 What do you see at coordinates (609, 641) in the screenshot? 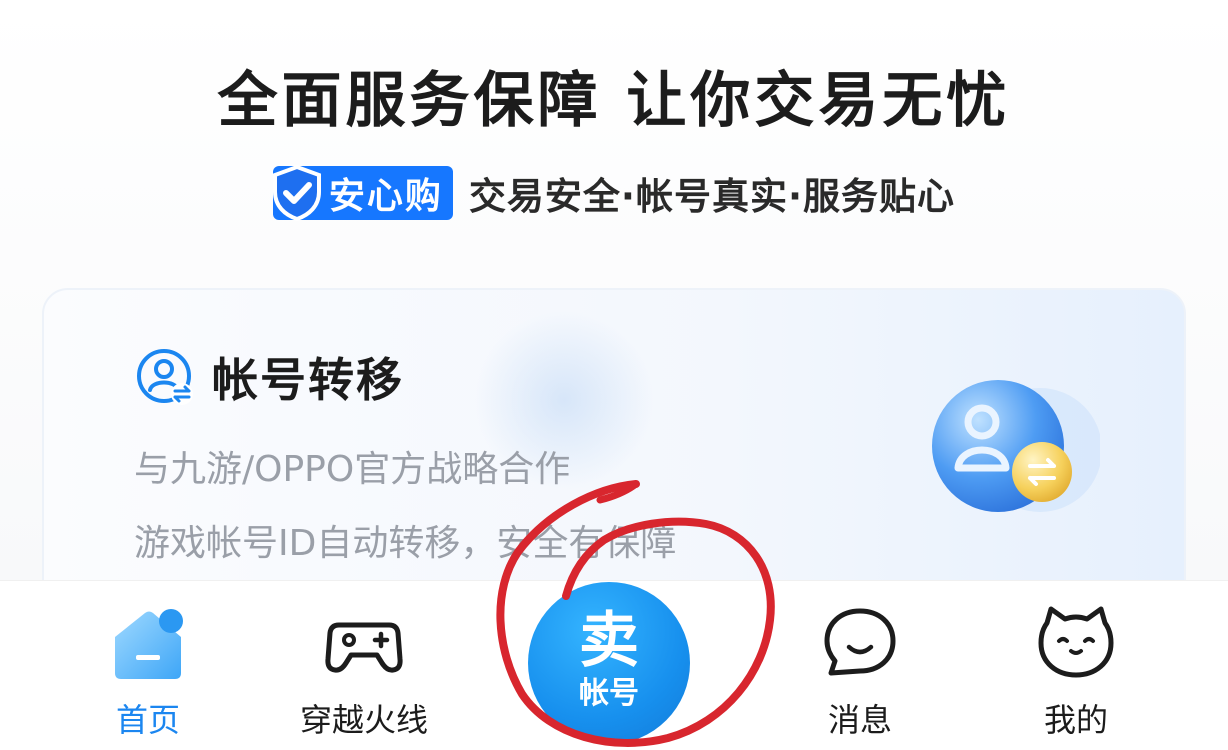
I see `sell-label: 卖` at bounding box center [609, 641].